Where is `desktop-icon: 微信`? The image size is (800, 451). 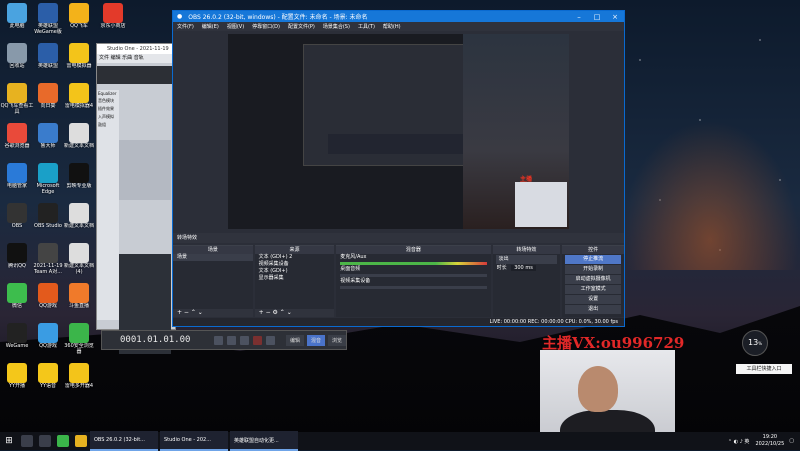
desktop-icon: 微信 is located at coordinates (17, 300).